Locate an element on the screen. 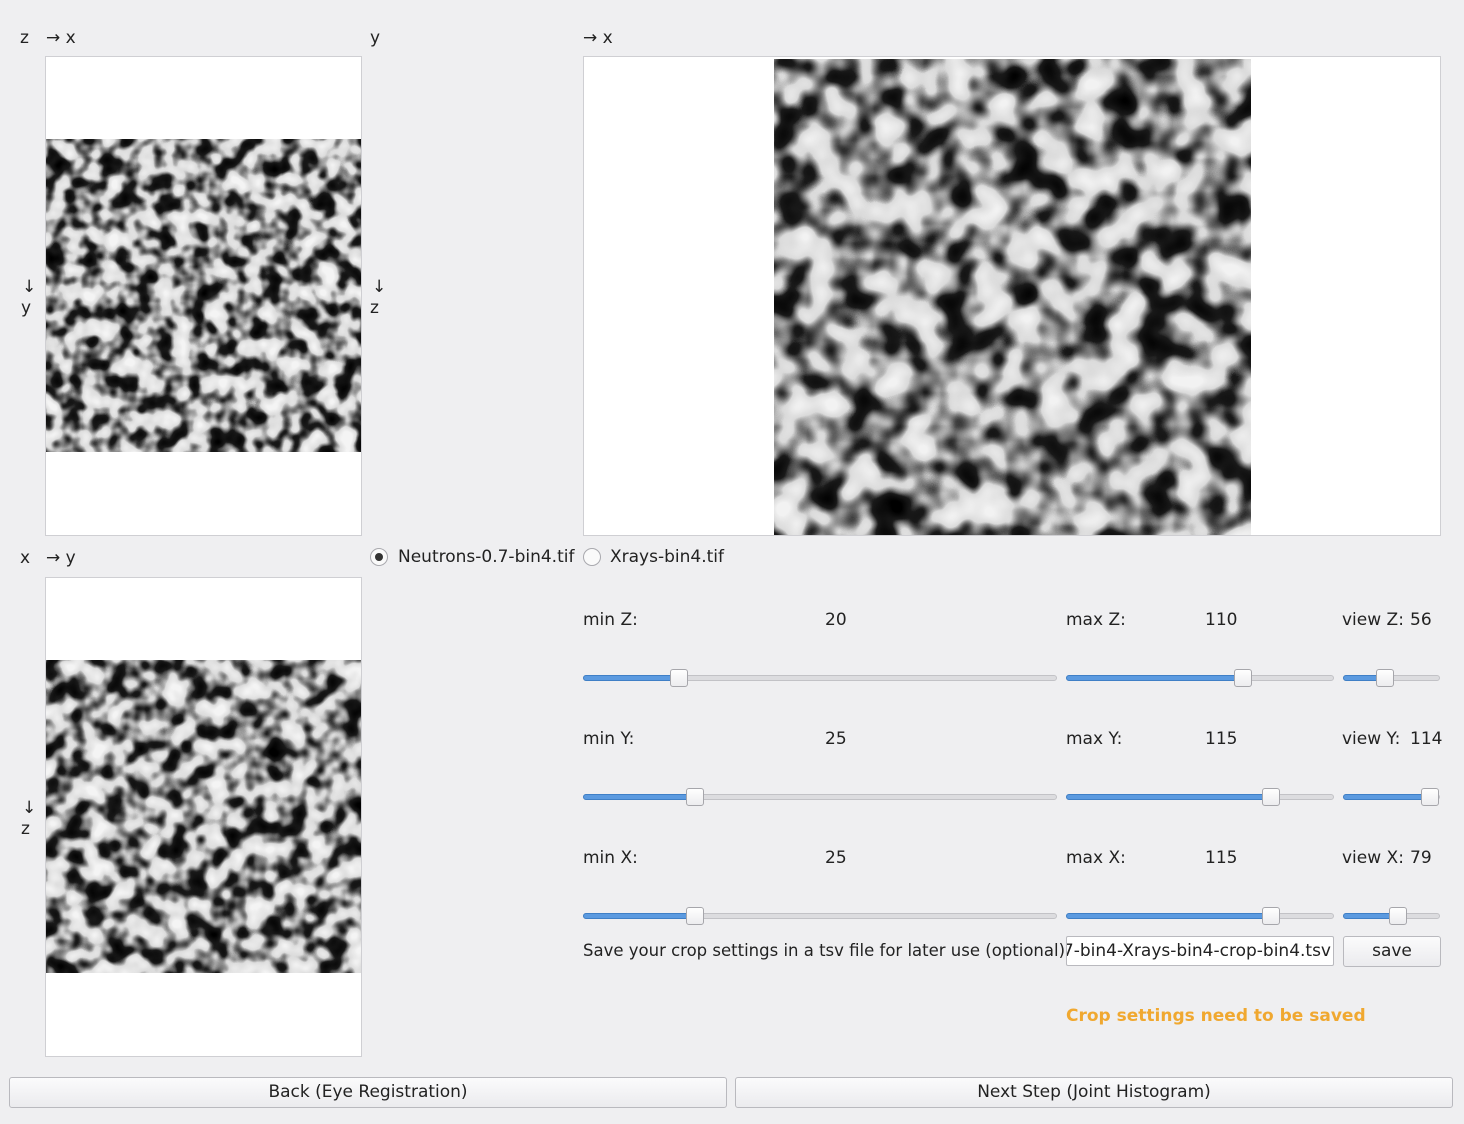 Image resolution: width=1464 pixels, height=1124 pixels. dataset-radio-xrays: Xrays-bin4.tif is located at coordinates (663, 557).